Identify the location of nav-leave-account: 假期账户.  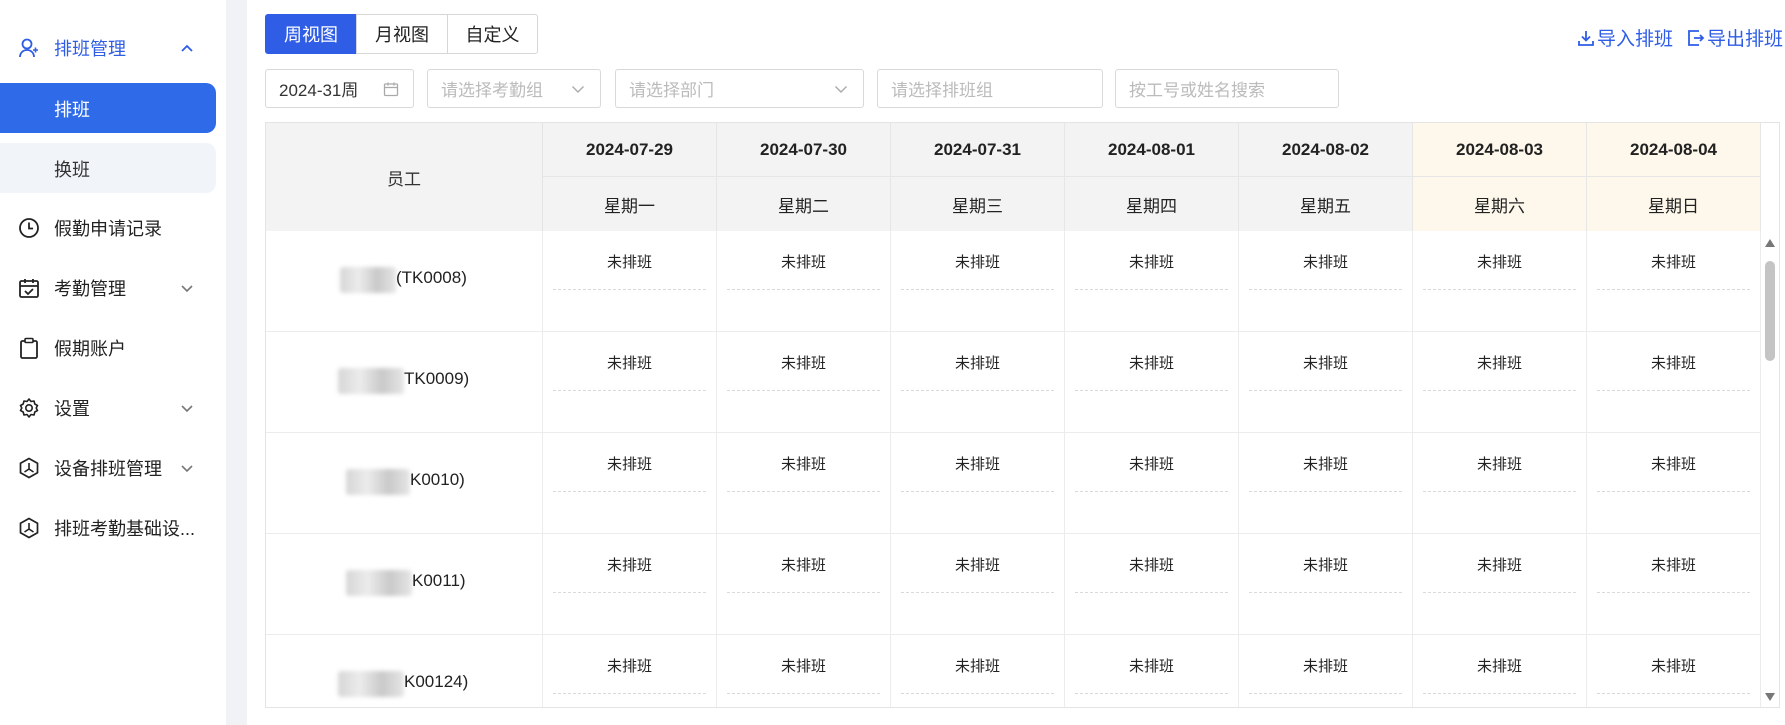
(113, 348).